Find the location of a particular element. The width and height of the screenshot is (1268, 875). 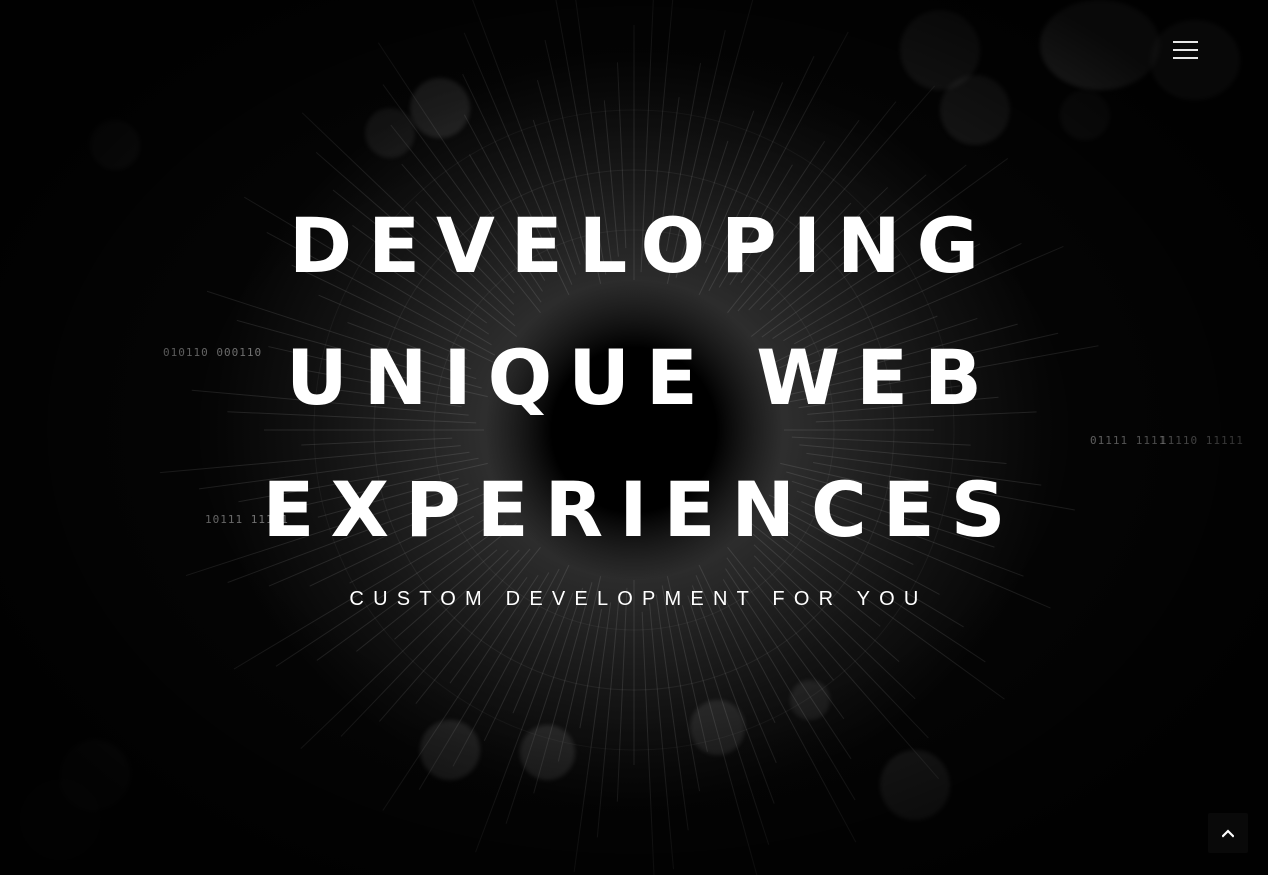

headline-line-2: UNIQUE WEB is located at coordinates (642, 377).